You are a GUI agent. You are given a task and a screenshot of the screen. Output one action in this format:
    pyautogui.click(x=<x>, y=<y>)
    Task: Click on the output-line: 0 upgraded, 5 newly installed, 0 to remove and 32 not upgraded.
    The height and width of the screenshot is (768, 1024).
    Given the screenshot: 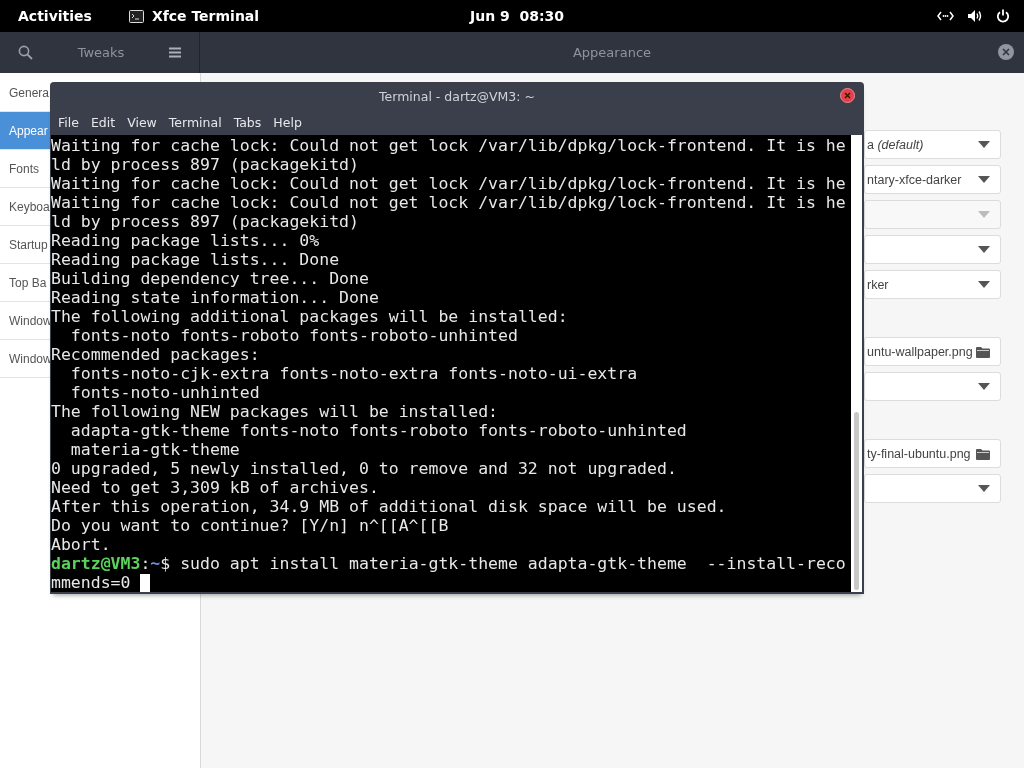 What is the action you would take?
    pyautogui.click(x=364, y=468)
    